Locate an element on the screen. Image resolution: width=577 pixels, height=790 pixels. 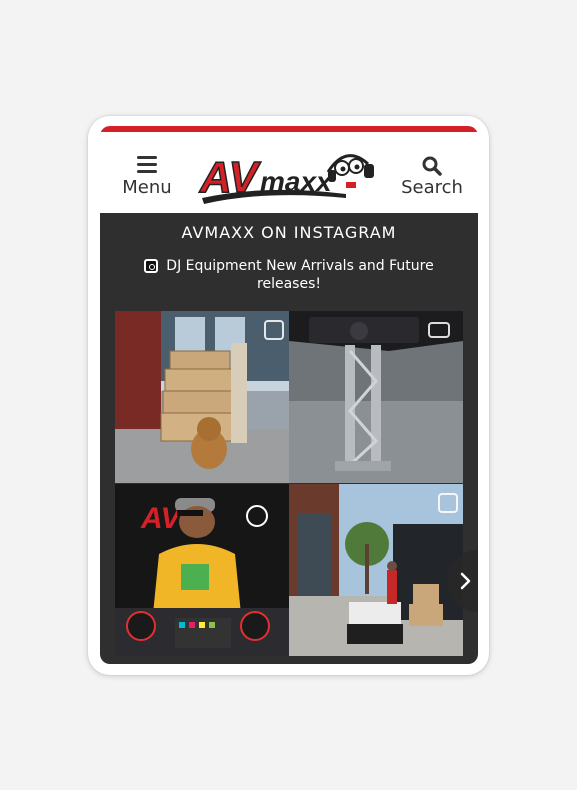
hamburger-icon is located at coordinates (147, 164).